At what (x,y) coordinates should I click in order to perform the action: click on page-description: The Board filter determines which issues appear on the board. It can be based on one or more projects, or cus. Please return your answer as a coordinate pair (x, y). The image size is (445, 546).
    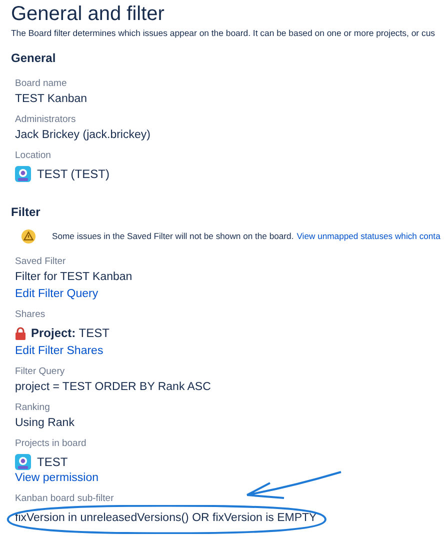
    Looking at the image, I should click on (223, 33).